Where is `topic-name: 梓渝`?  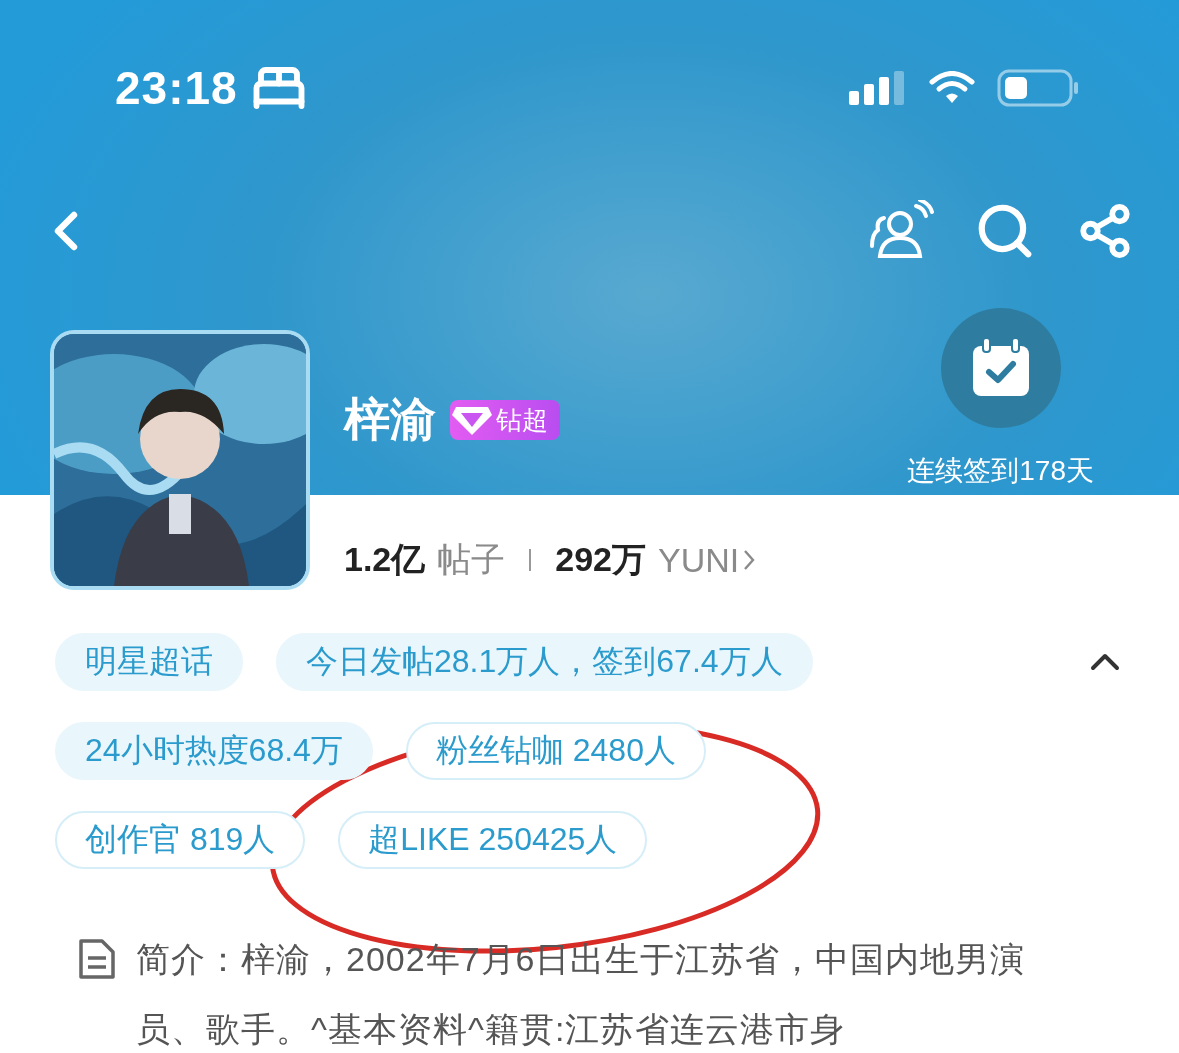
topic-name: 梓渝 is located at coordinates (390, 419).